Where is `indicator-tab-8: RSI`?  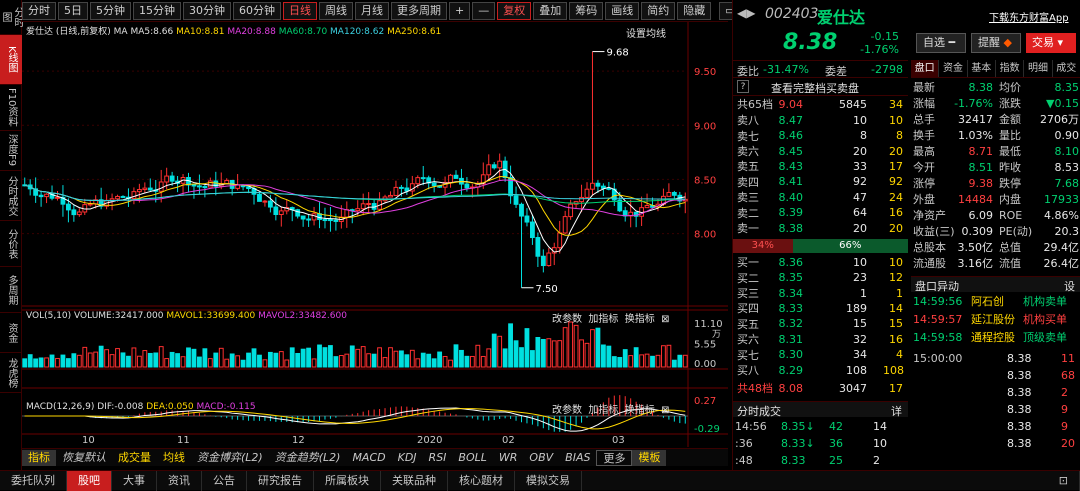
indicator-tab-8: RSI is located at coordinates (438, 458).